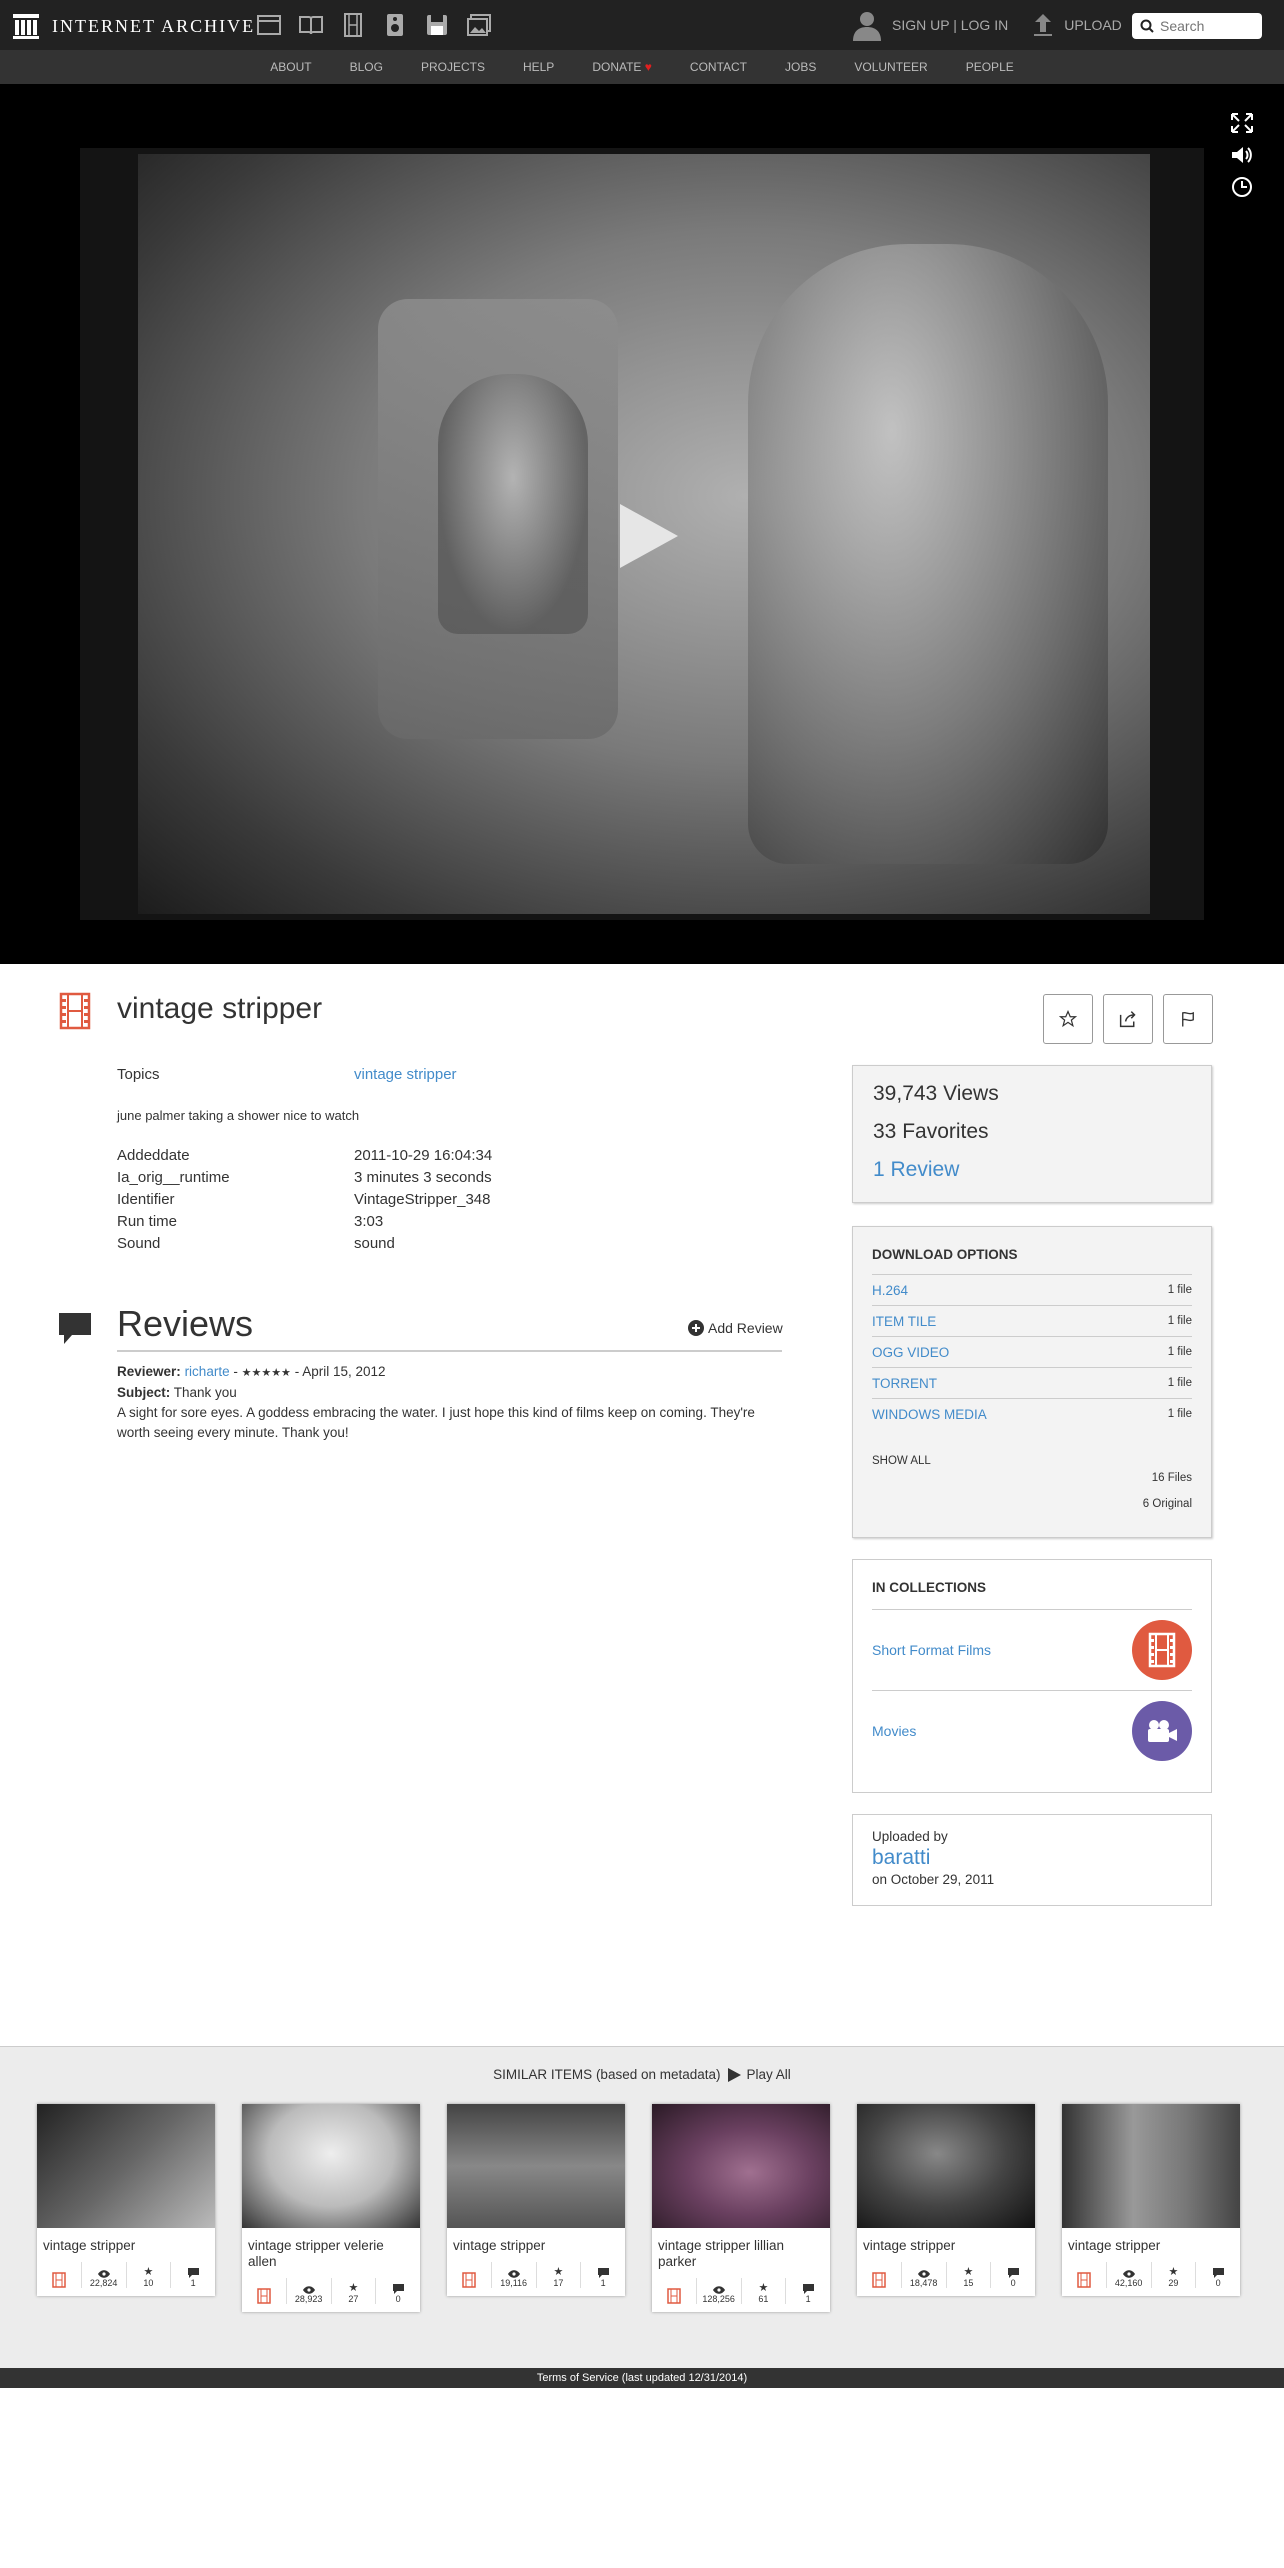 The image size is (1284, 2568). I want to click on metadata-key: Ia_orig__runtime, so click(173, 1177).